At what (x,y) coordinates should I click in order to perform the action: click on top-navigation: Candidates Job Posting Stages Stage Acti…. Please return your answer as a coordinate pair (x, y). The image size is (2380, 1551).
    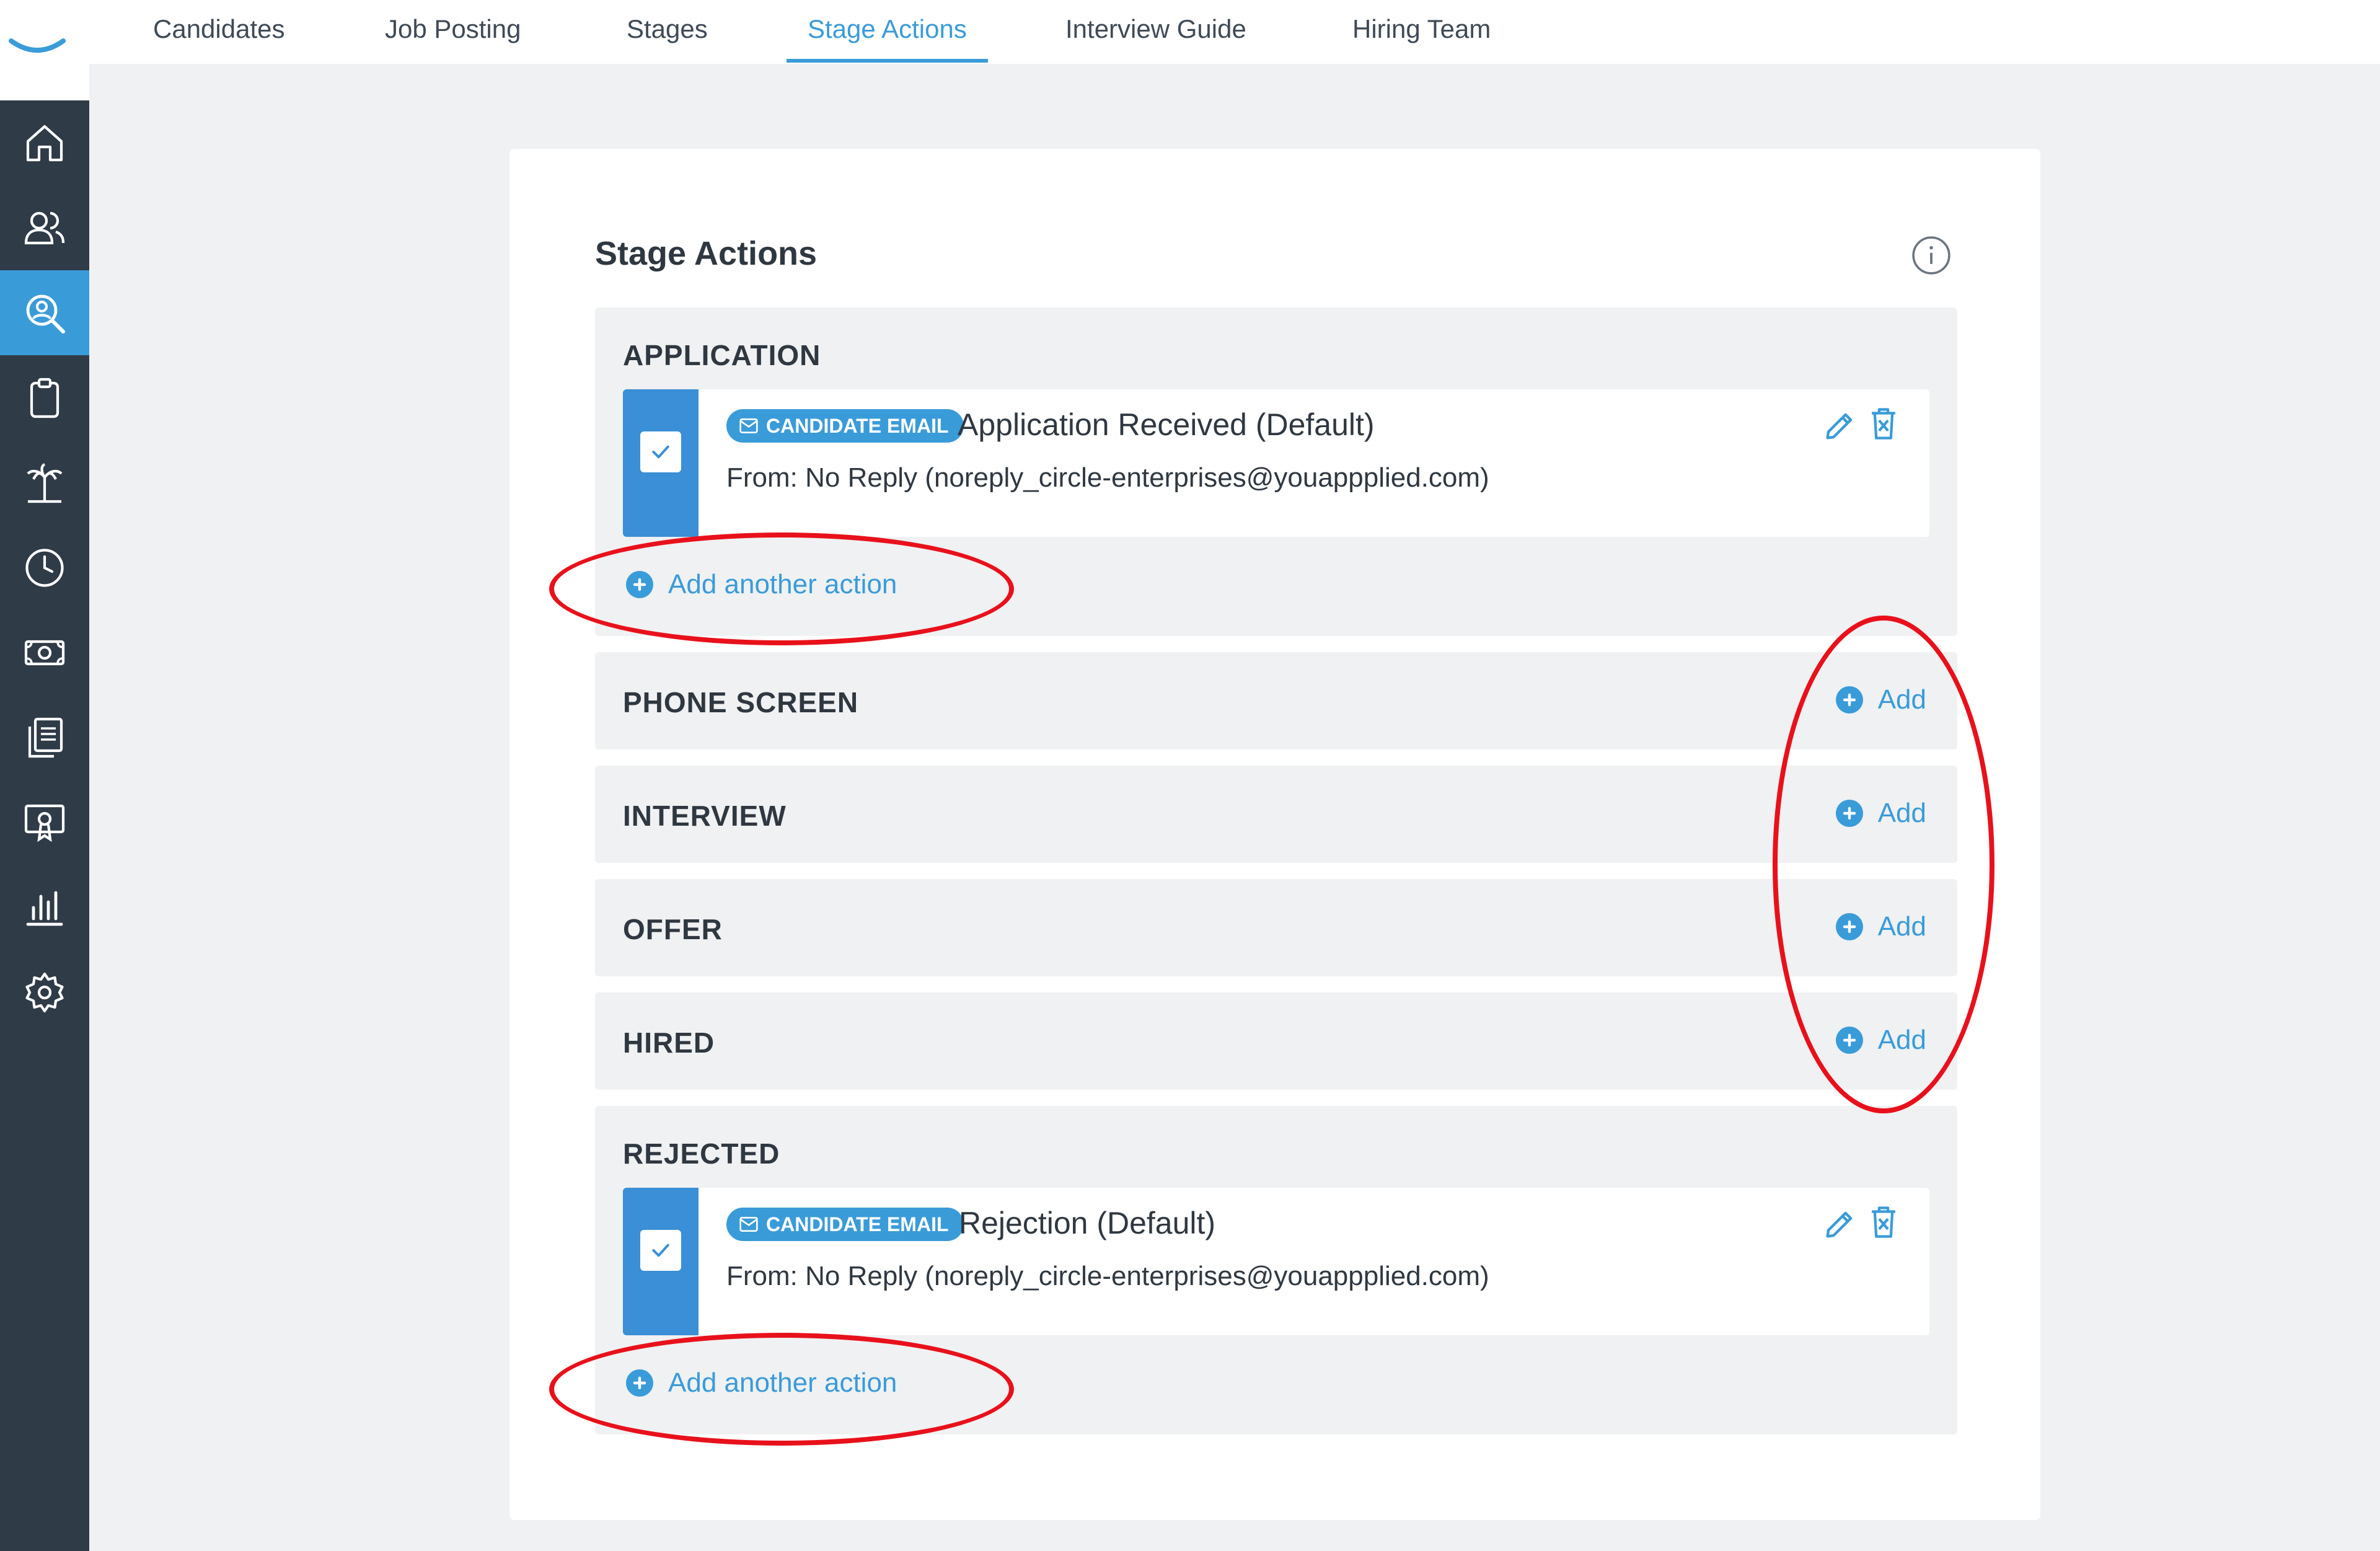
    Looking at the image, I should click on (1234, 32).